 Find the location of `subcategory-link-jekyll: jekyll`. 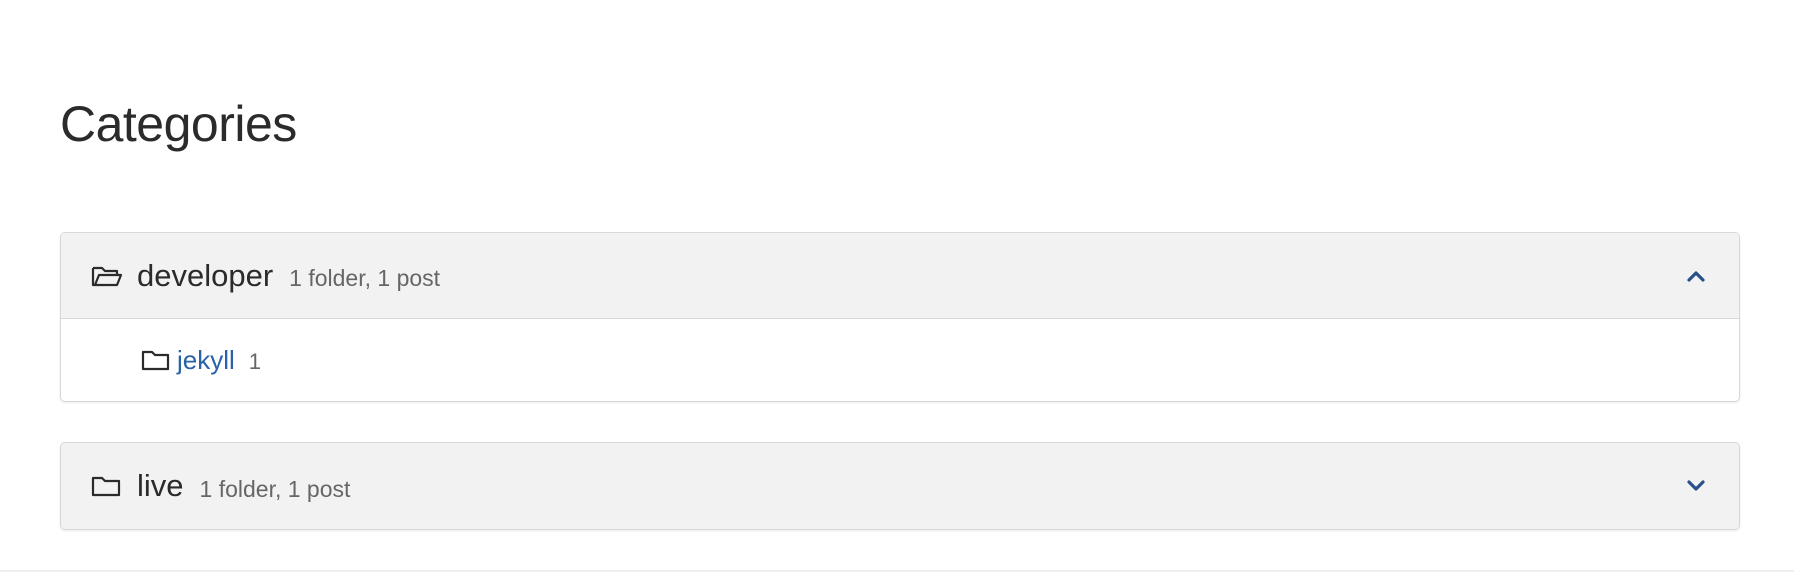

subcategory-link-jekyll: jekyll is located at coordinates (206, 360).